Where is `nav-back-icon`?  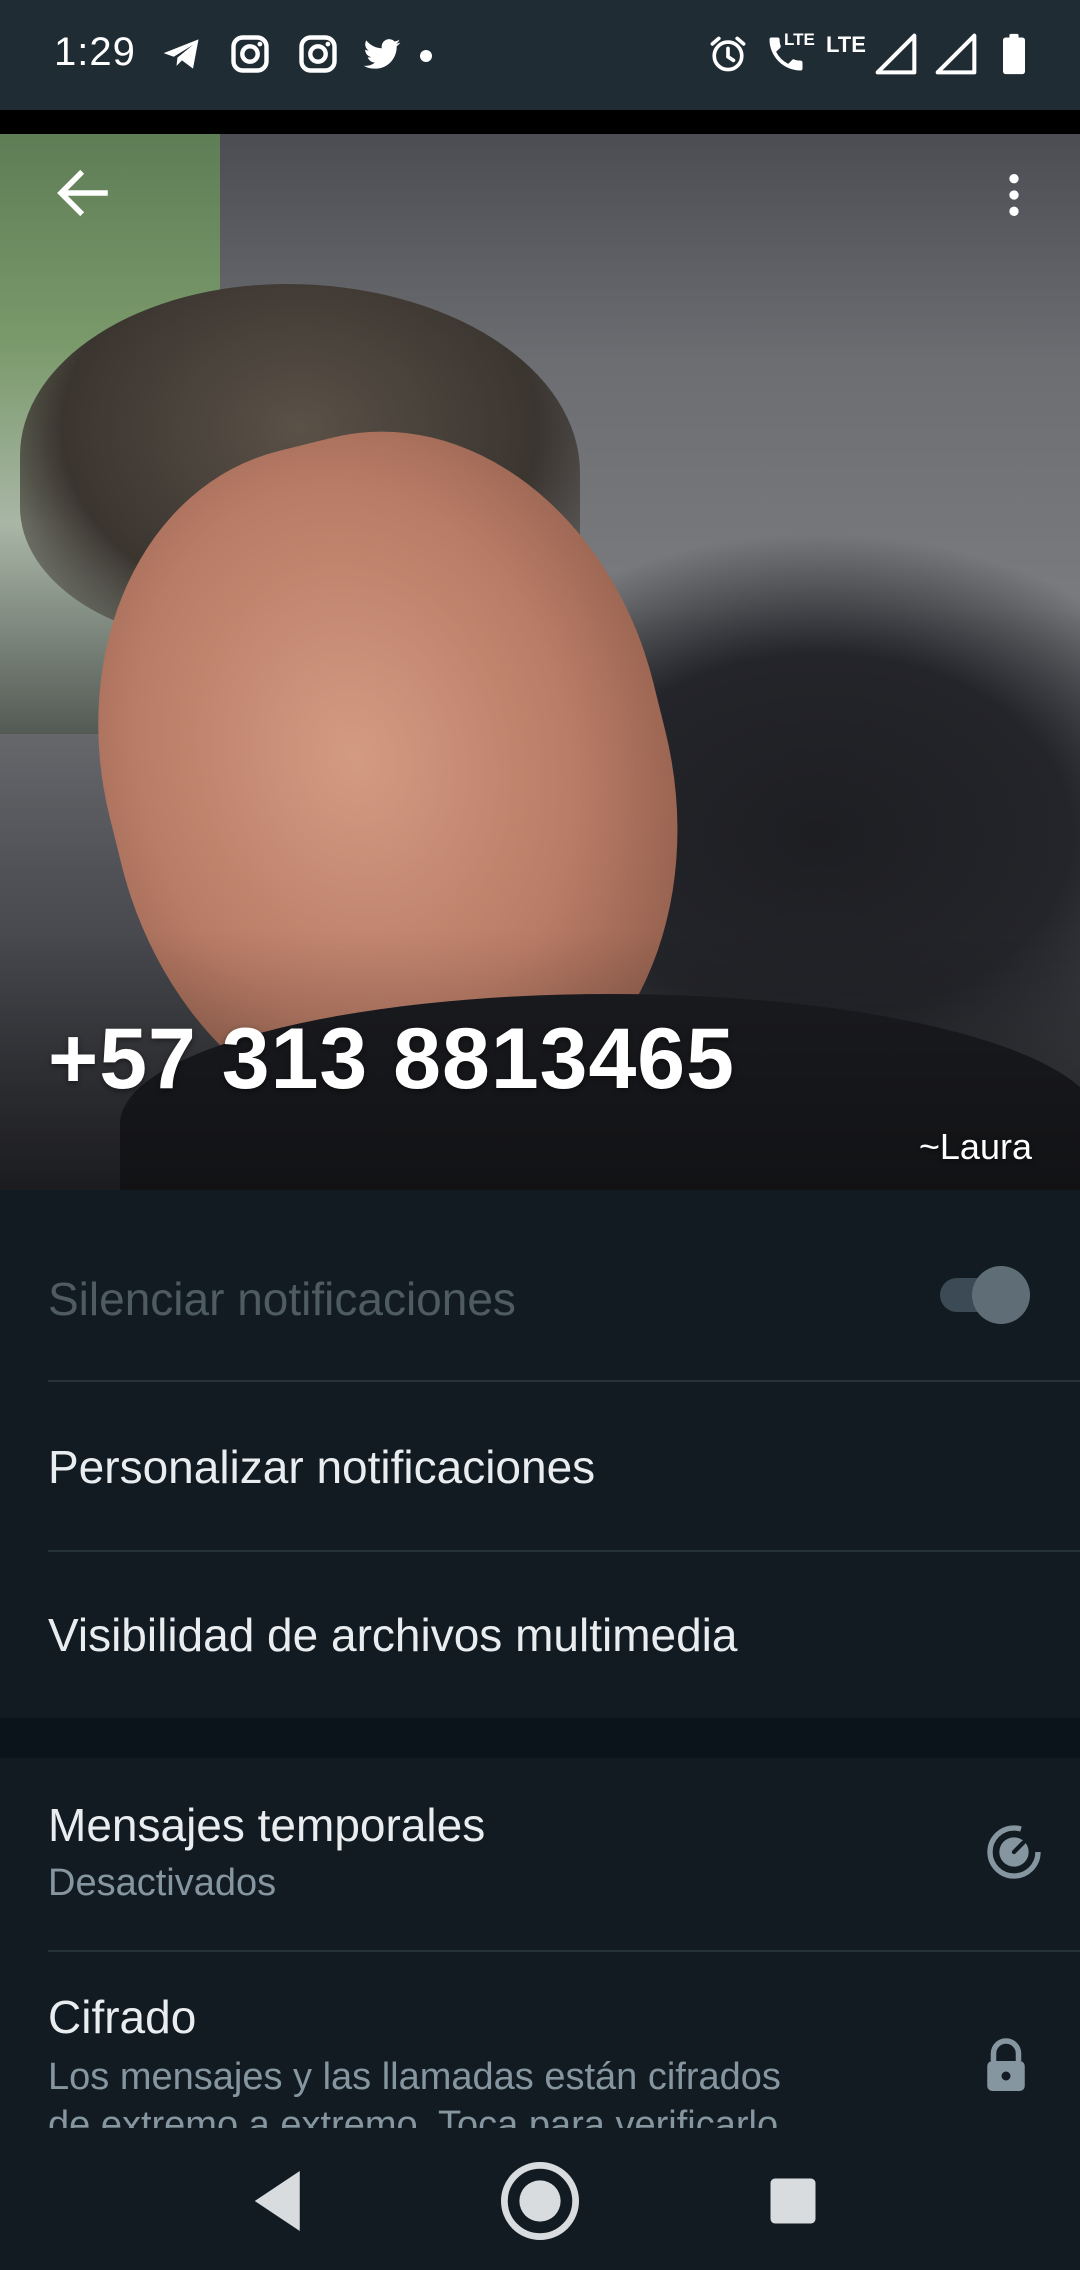 nav-back-icon is located at coordinates (277, 2201).